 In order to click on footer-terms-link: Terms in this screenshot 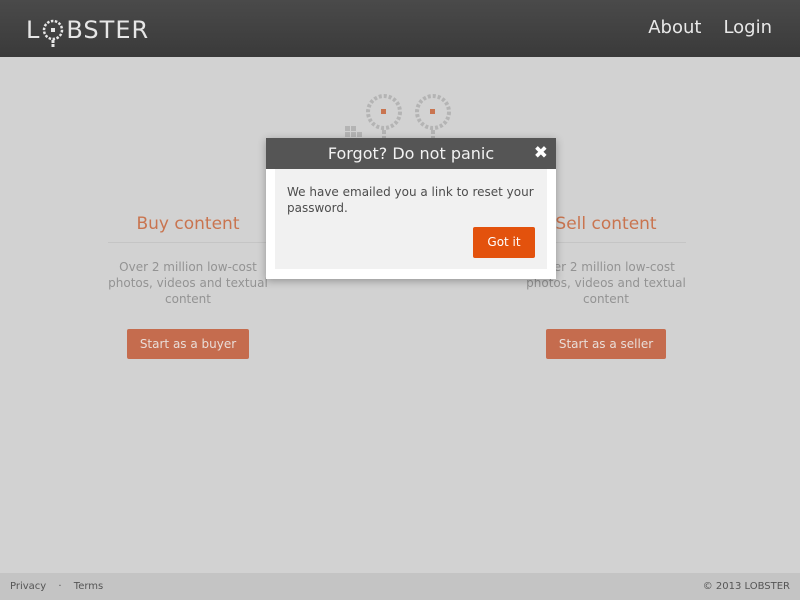, I will do `click(88, 586)`.